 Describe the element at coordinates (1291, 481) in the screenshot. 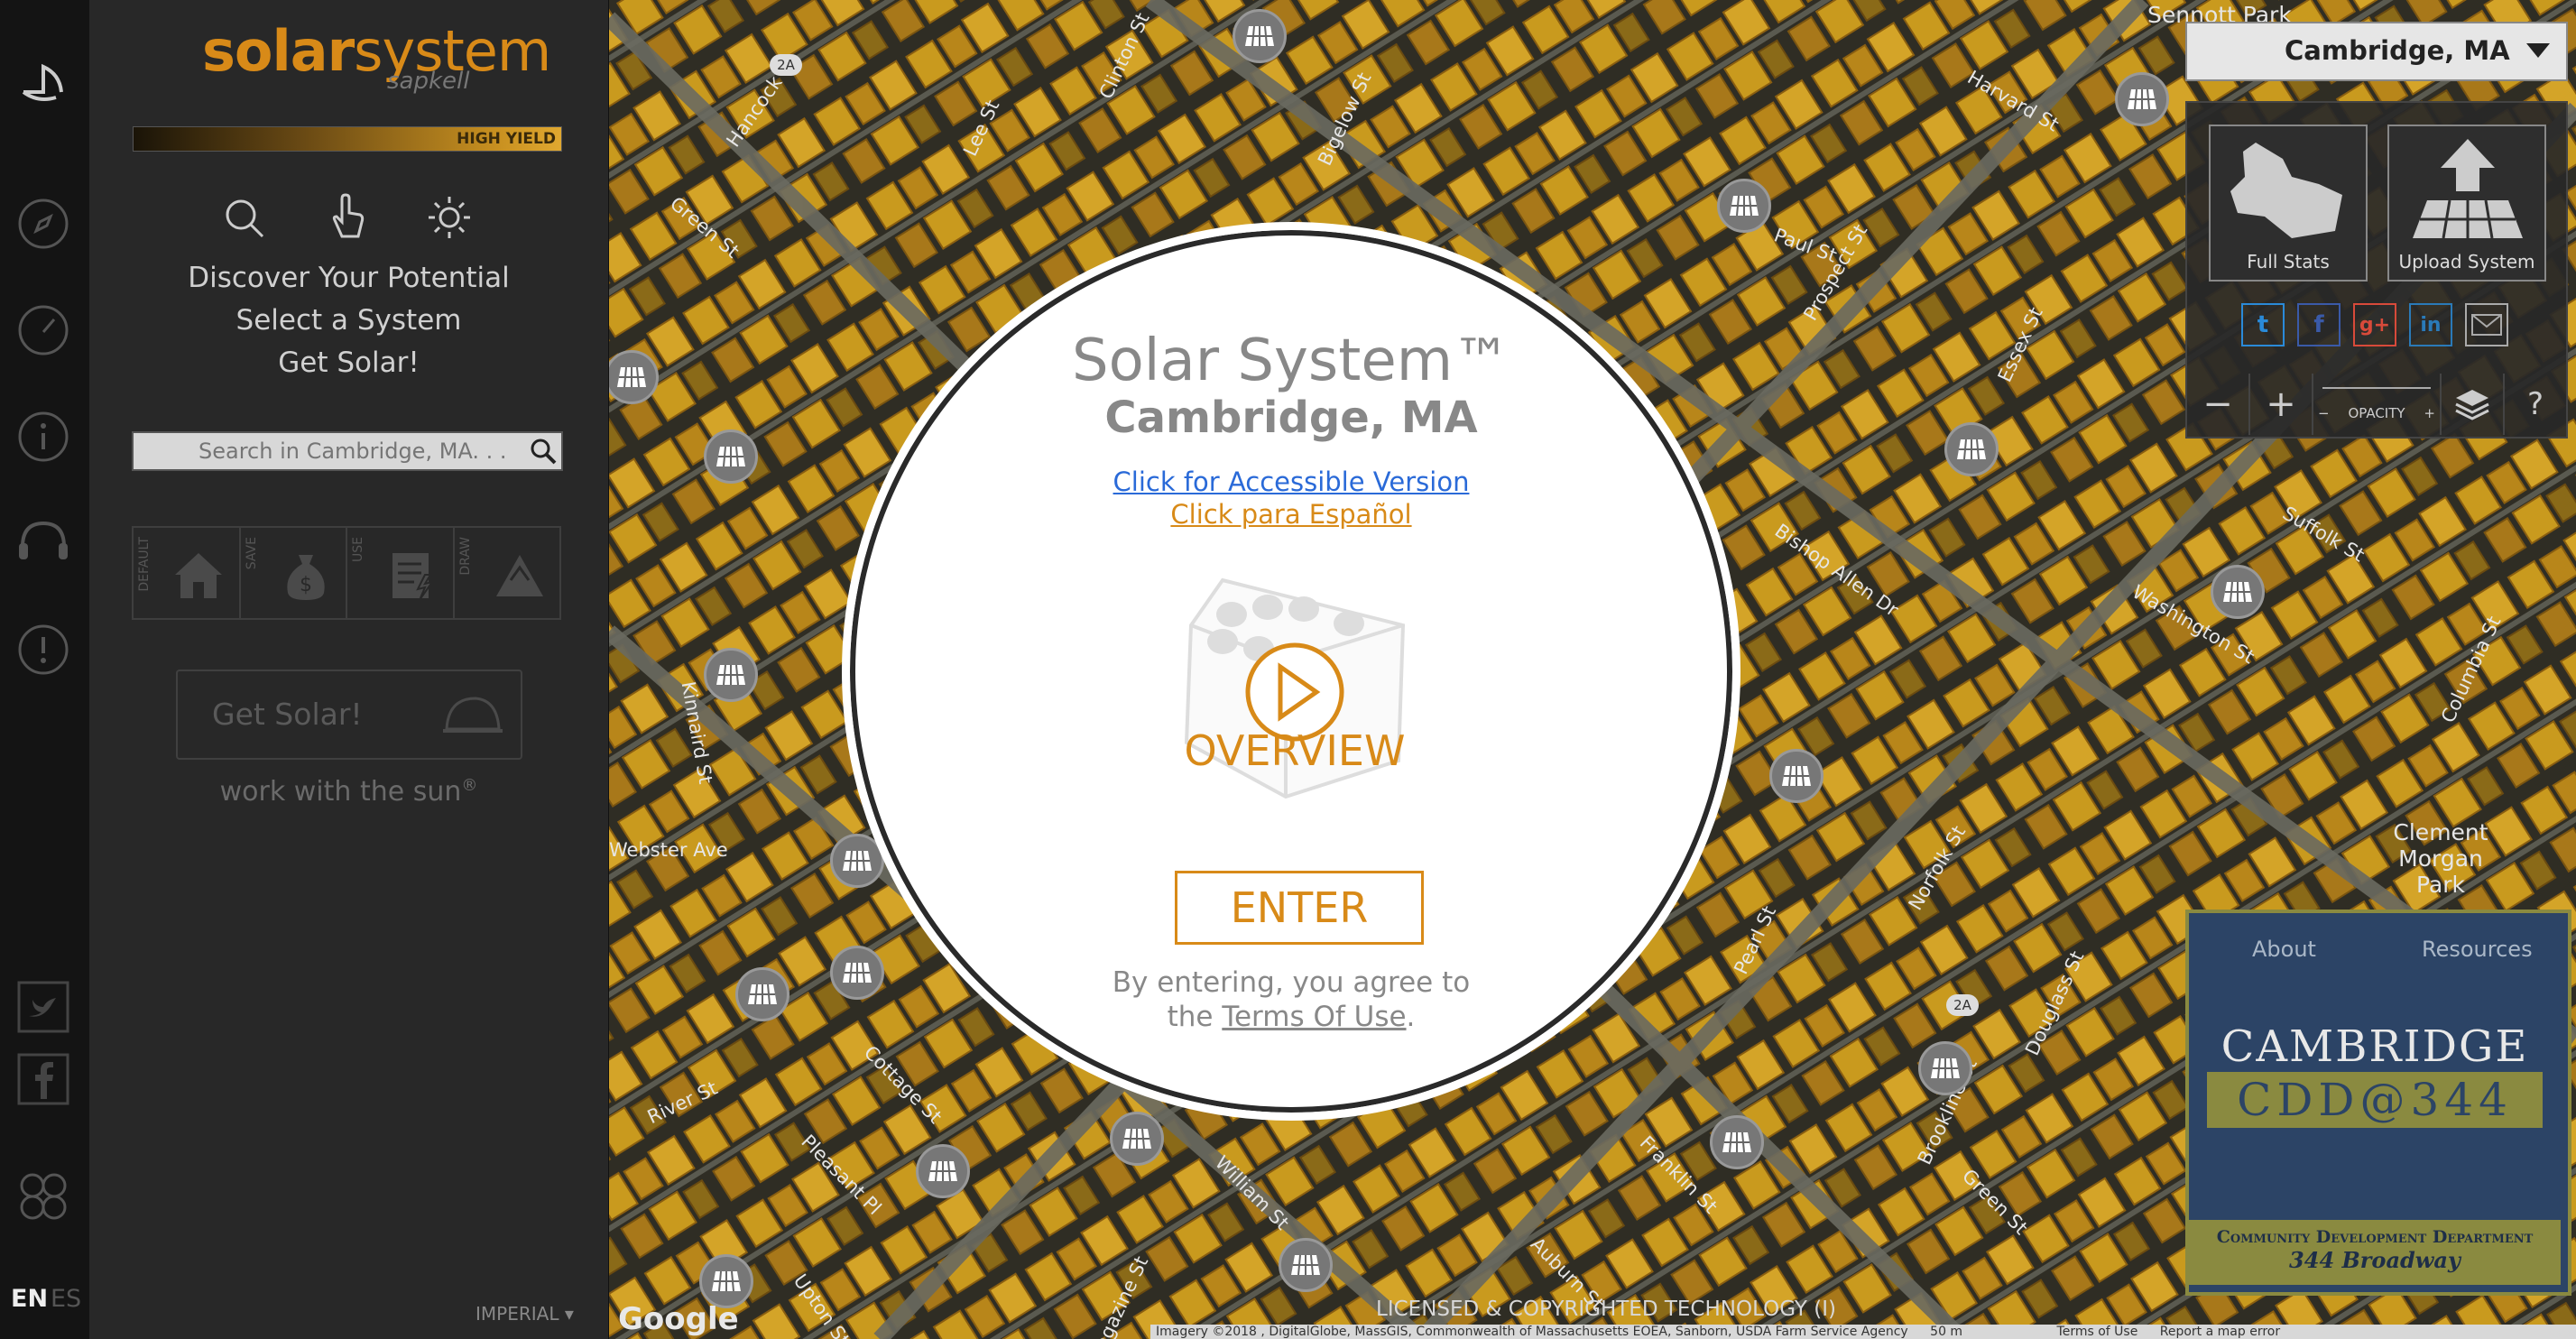

I see `accessible-version-link: Click for Accessible Version` at that location.